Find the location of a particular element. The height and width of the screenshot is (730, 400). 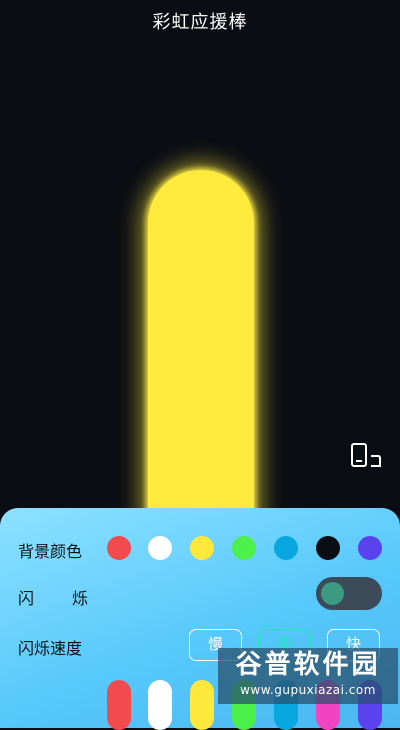

flash-label: 闪烁 is located at coordinates (53, 598).